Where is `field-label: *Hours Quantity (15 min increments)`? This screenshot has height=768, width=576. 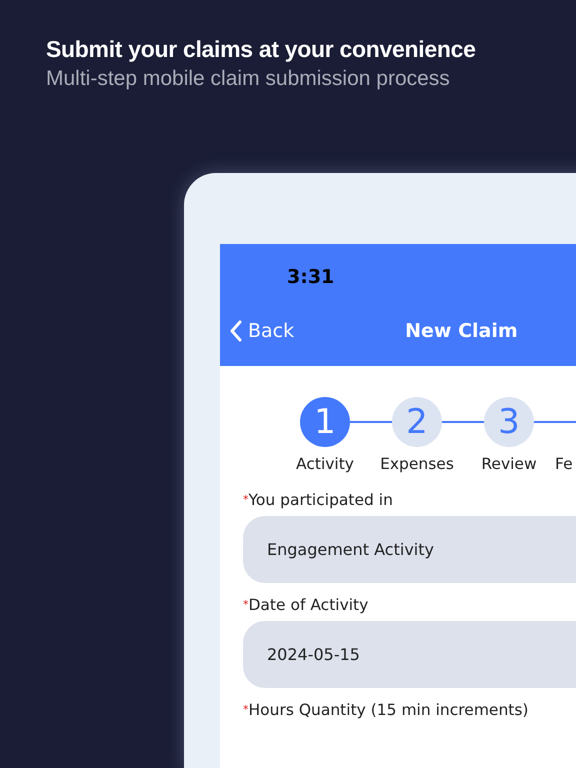 field-label: *Hours Quantity (15 min increments) is located at coordinates (386, 710).